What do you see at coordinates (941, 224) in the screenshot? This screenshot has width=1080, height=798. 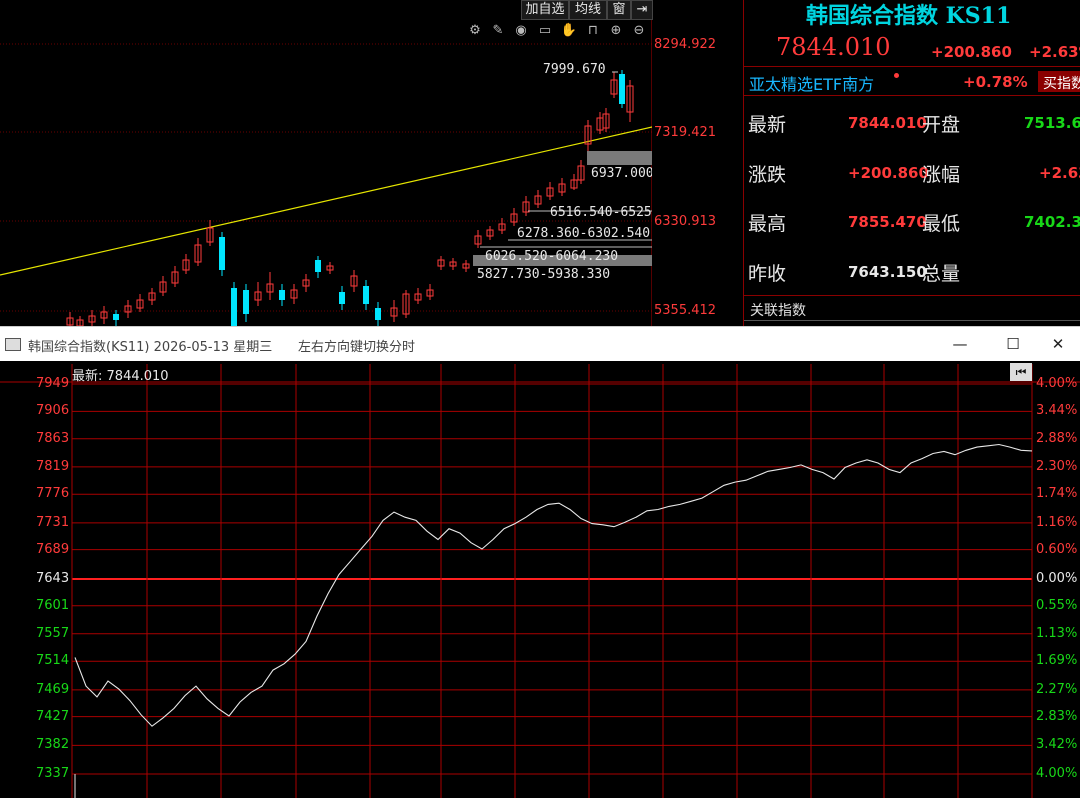 I see `row-label-low: 最低` at bounding box center [941, 224].